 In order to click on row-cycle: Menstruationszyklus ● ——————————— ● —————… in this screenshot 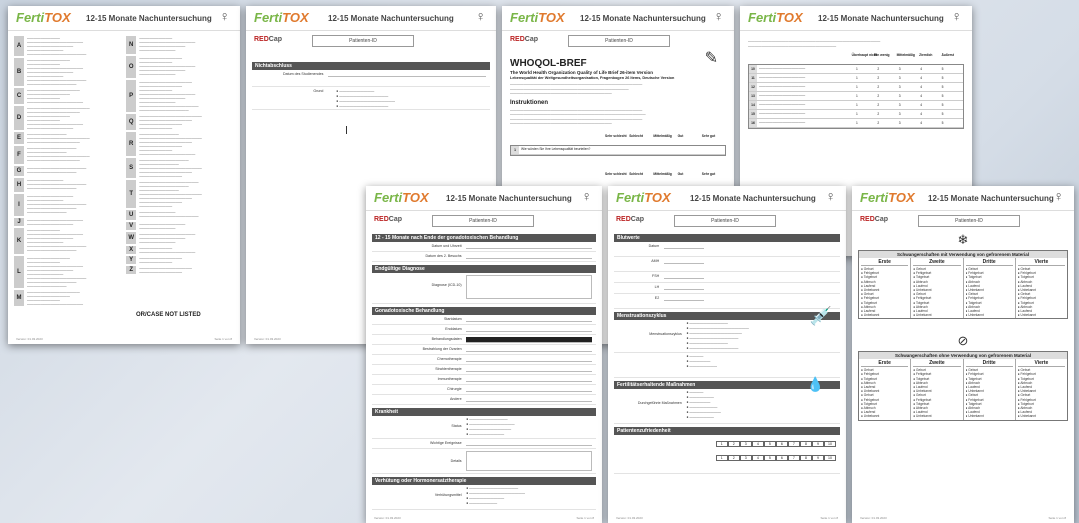, I will do `click(727, 336)`.